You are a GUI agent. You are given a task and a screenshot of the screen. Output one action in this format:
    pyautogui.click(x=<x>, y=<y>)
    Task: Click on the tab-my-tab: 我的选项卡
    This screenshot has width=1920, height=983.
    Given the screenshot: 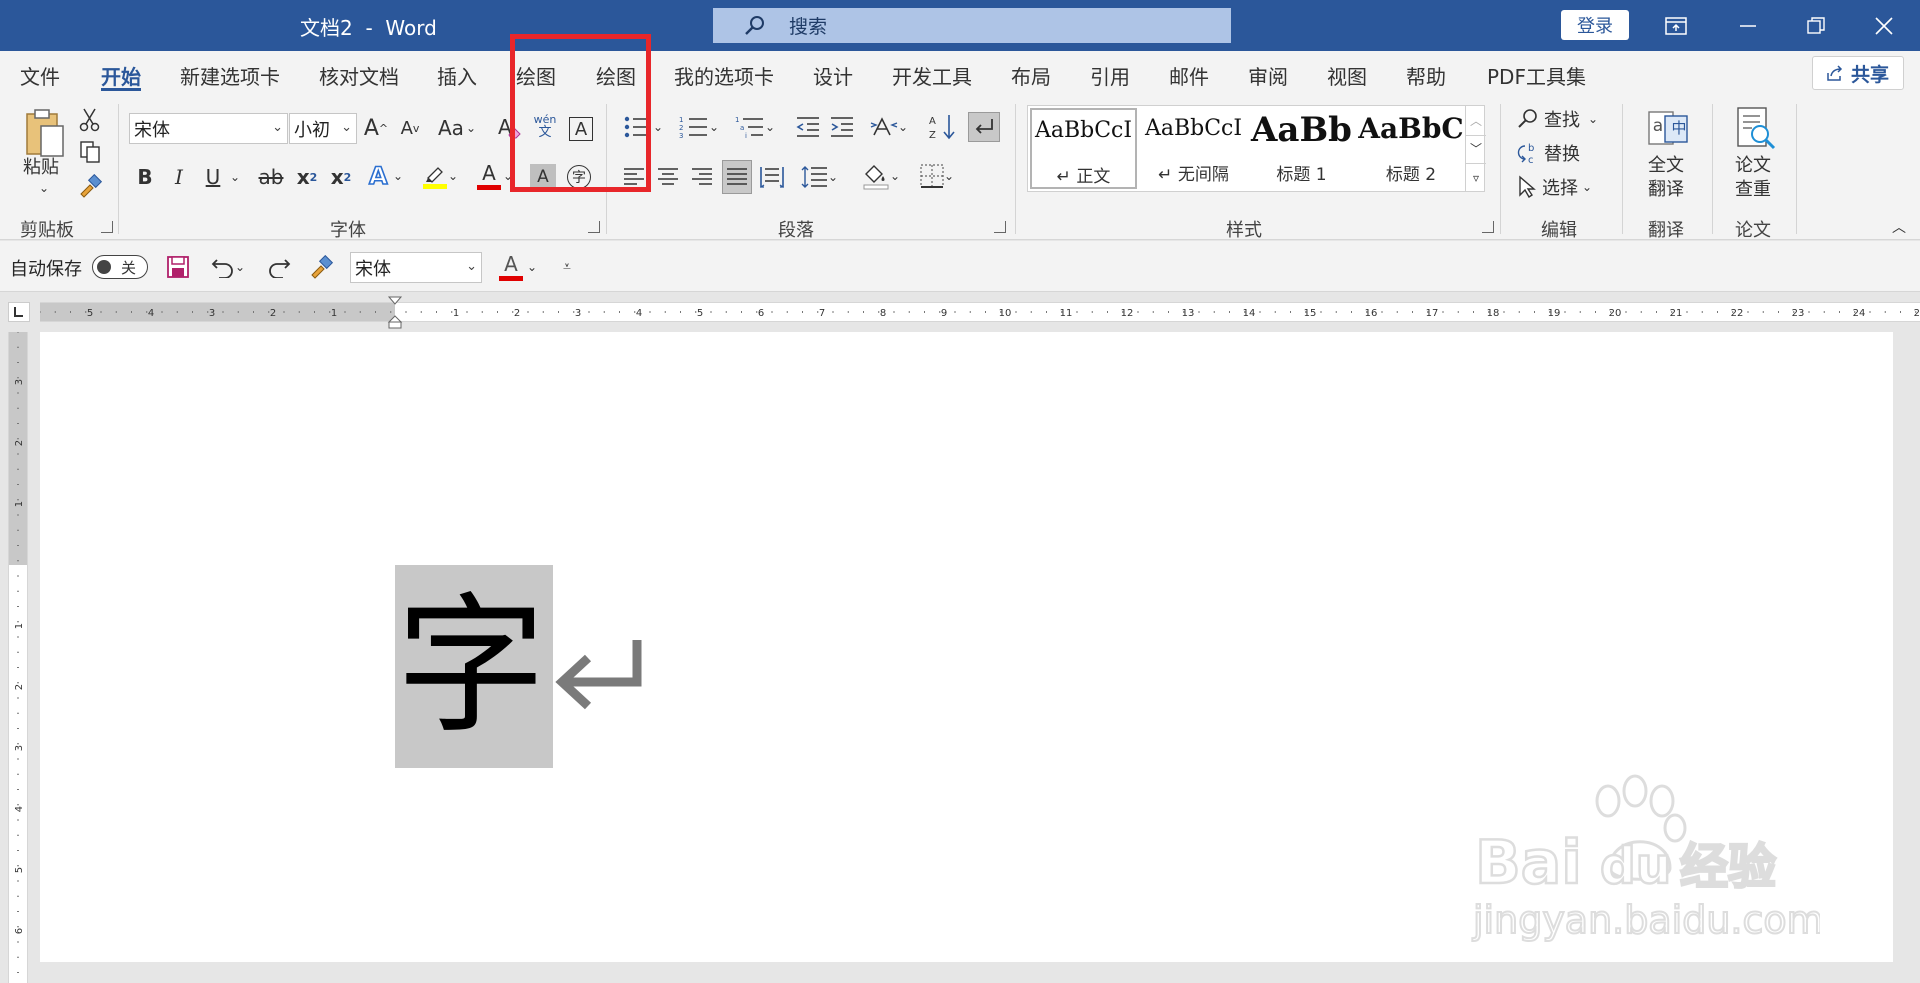 What is the action you would take?
    pyautogui.click(x=724, y=75)
    